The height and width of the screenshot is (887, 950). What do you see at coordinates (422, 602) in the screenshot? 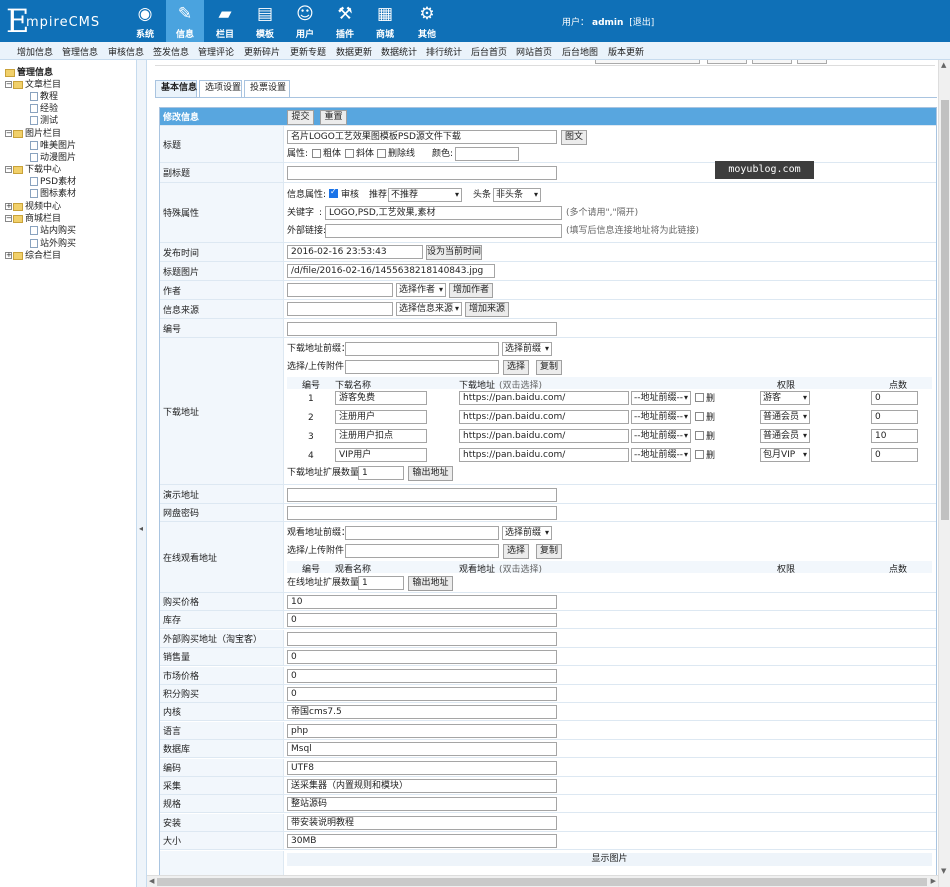
I see `field-input: 10` at bounding box center [422, 602].